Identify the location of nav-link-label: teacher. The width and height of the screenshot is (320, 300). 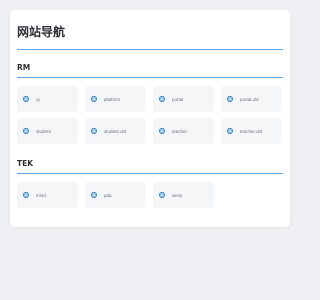
(180, 131).